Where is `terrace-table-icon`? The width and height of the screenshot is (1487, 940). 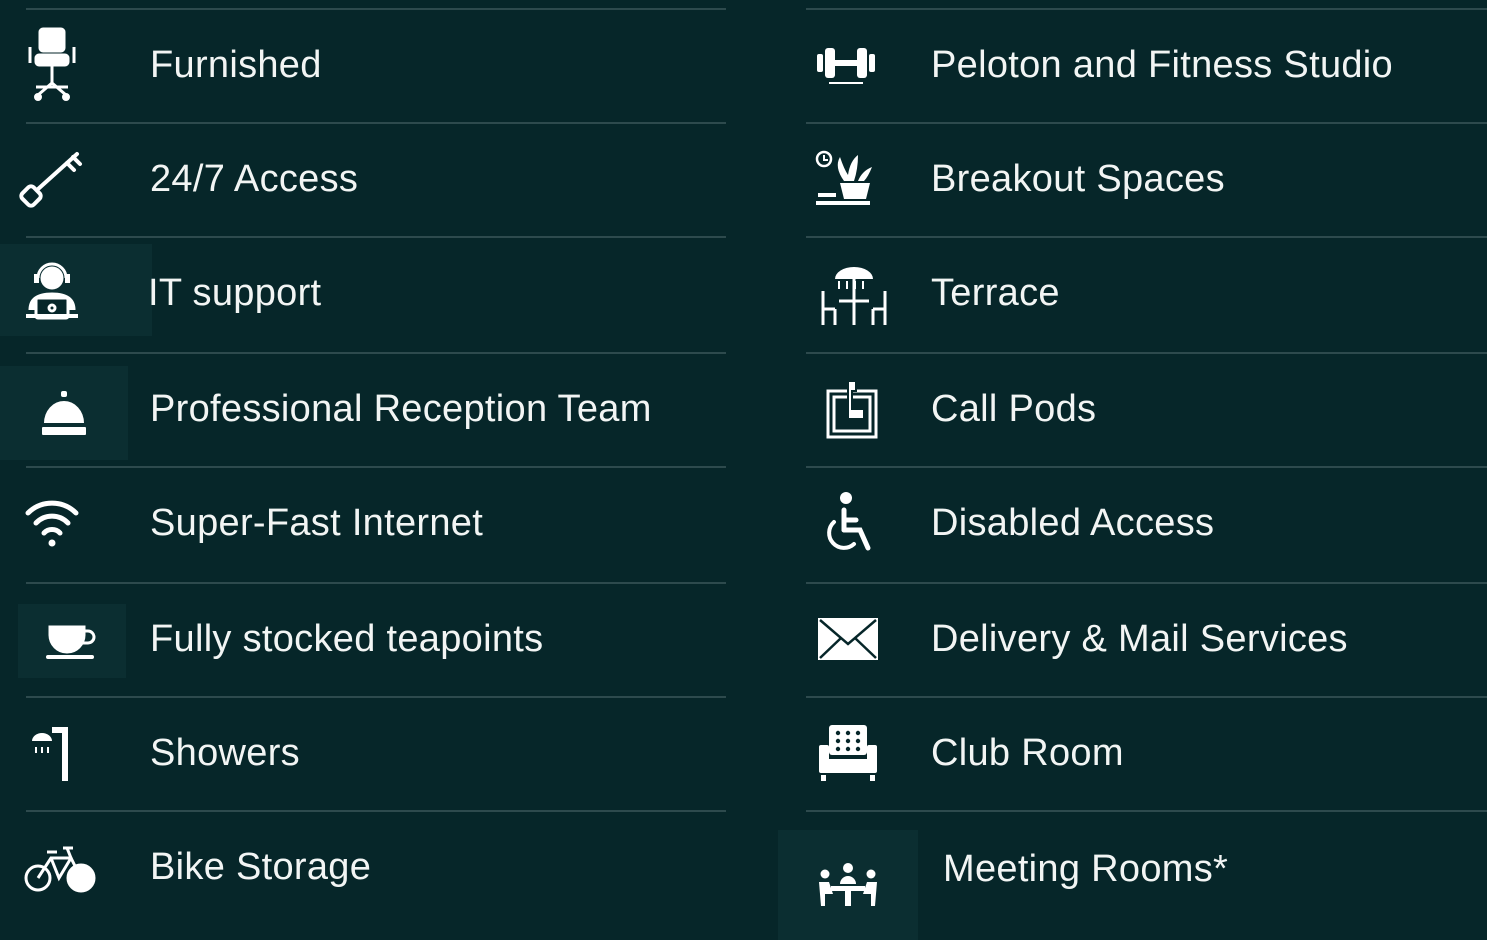 terrace-table-icon is located at coordinates (854, 293).